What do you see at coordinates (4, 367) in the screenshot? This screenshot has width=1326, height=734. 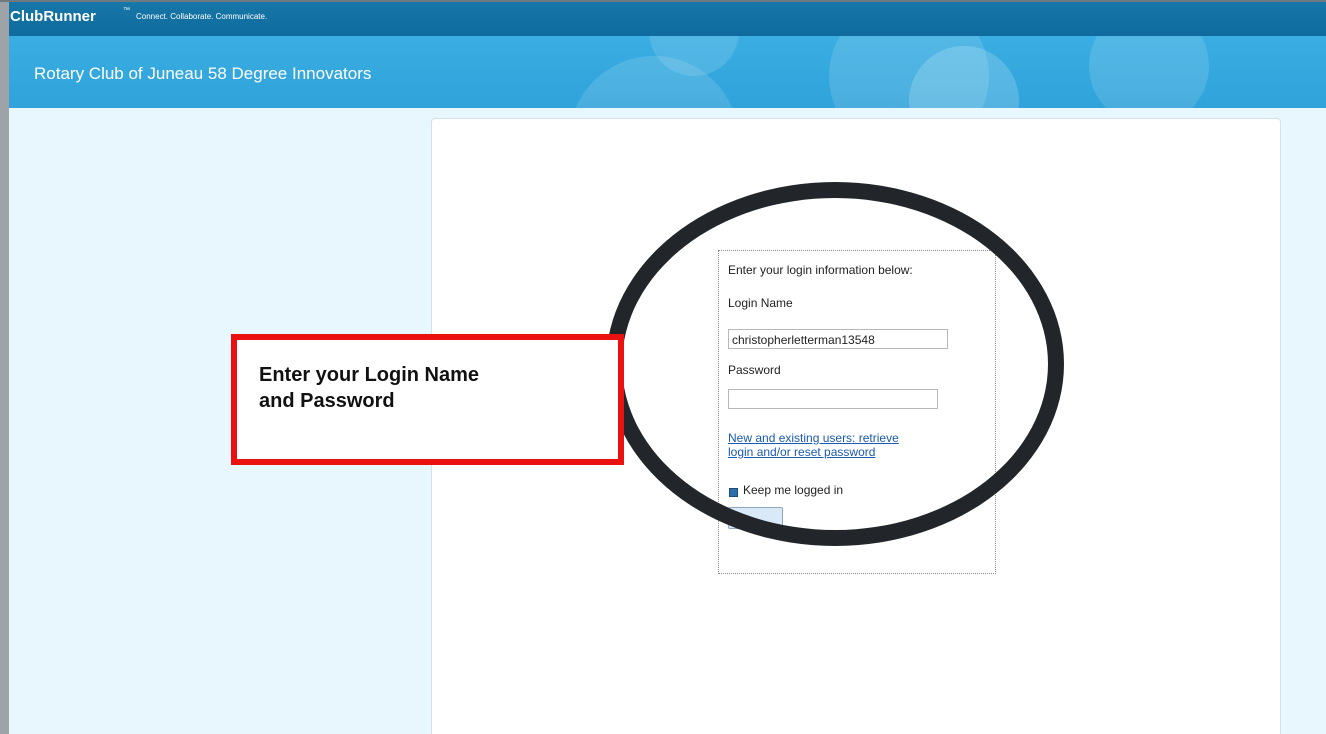 I see `window-edge` at bounding box center [4, 367].